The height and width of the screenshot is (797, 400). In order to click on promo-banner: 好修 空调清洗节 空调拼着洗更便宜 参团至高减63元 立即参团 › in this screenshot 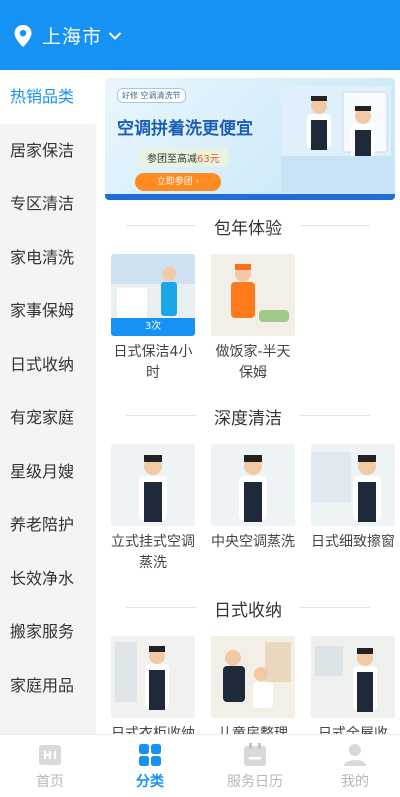, I will do `click(250, 139)`.